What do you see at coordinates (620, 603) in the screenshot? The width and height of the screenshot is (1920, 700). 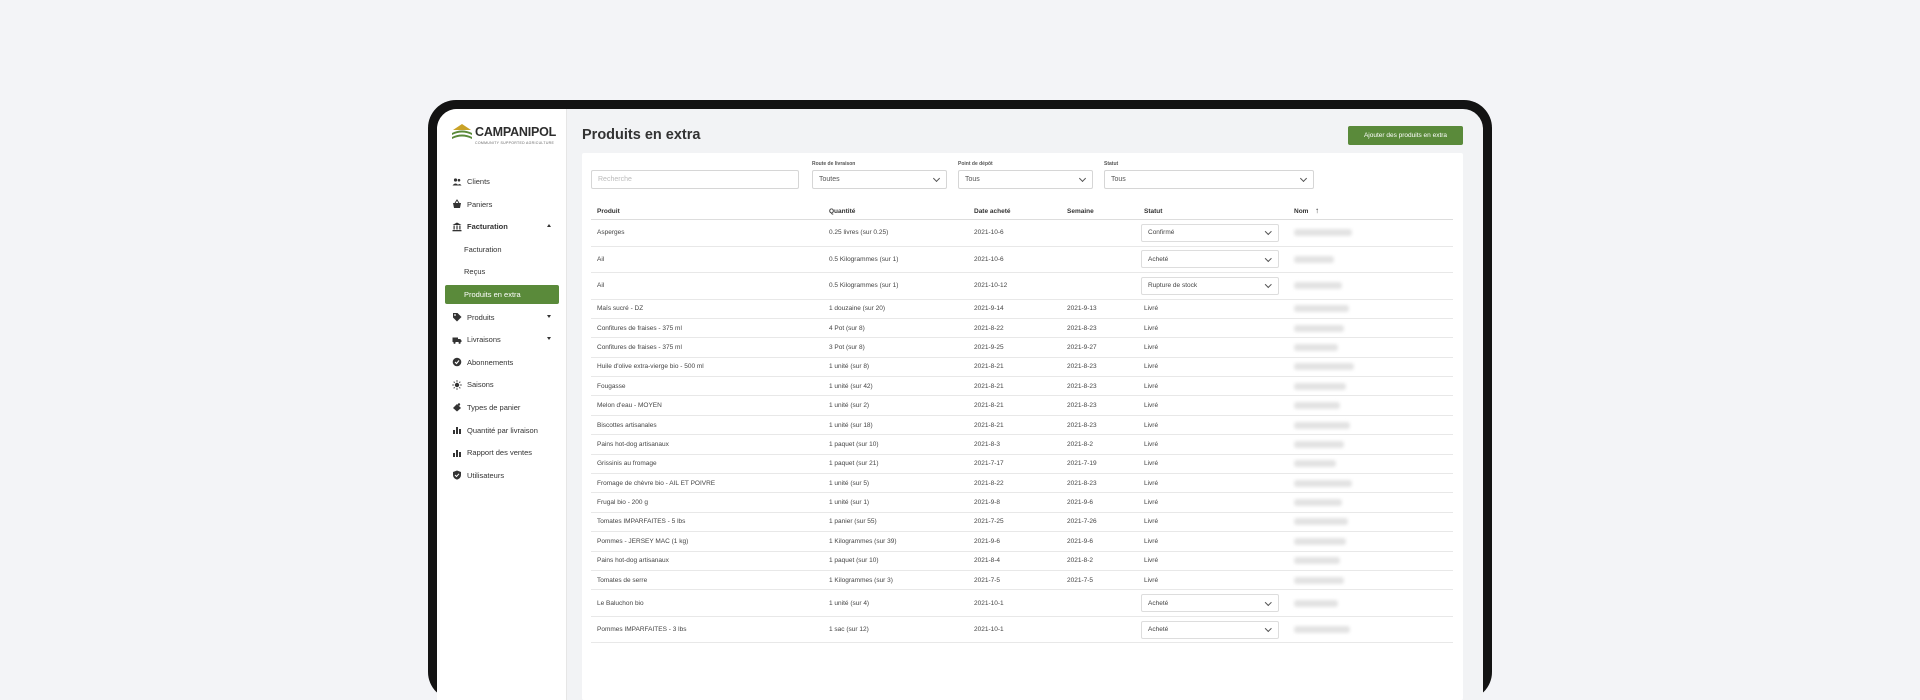 I see `cell-product: Le Baluchon bio` at bounding box center [620, 603].